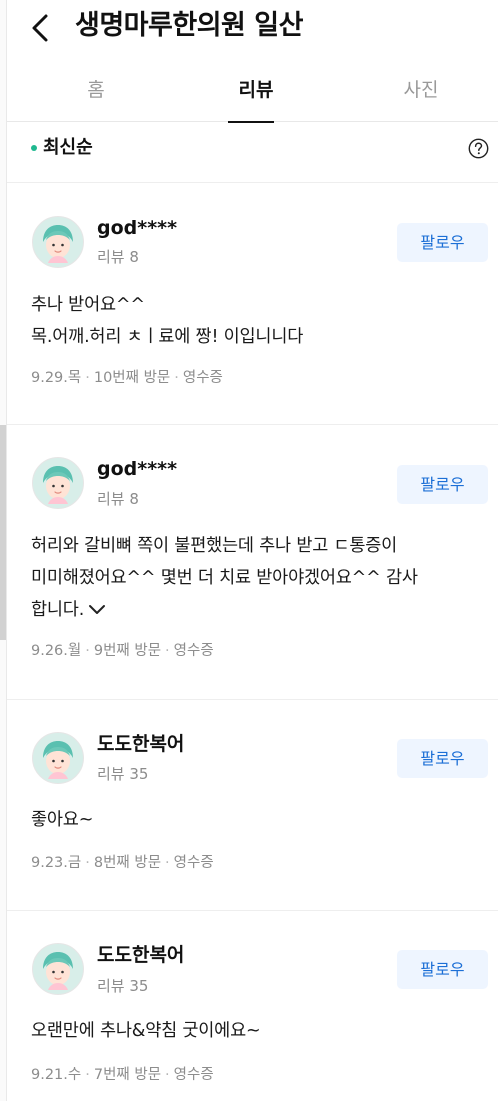 The width and height of the screenshot is (498, 1101). Describe the element at coordinates (189, 25) in the screenshot. I see `page-title: 생명마루한의원 일산` at that location.